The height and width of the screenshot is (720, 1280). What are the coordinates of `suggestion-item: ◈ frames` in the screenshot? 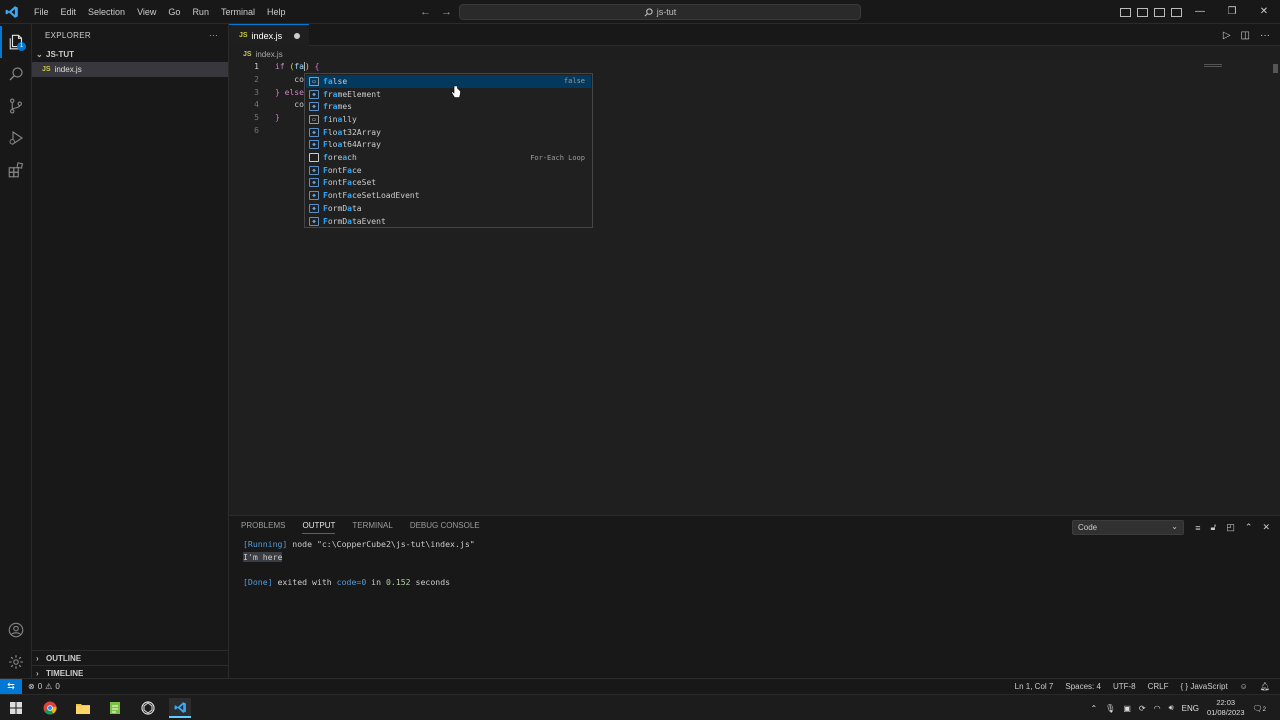 It's located at (448, 106).